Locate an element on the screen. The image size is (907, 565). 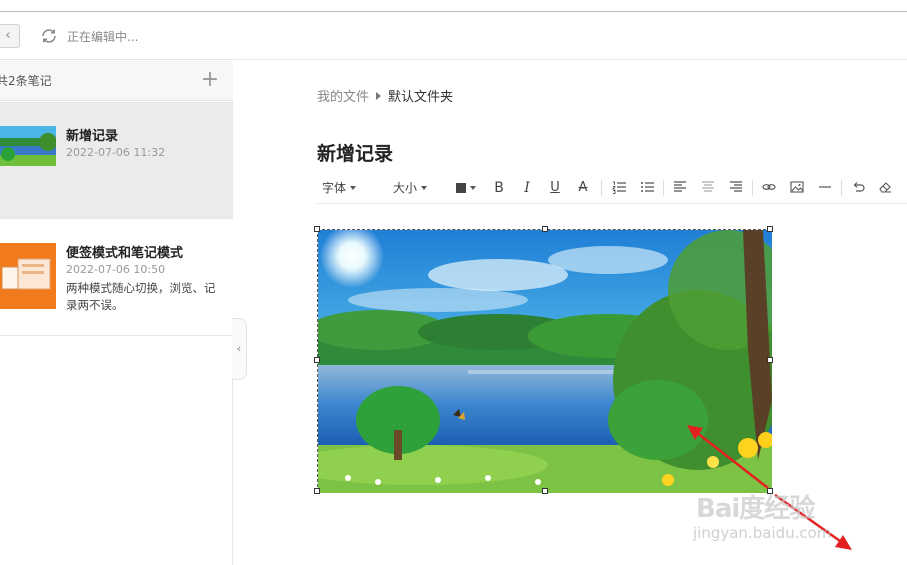
note-date: 2022-07-06 10:50 is located at coordinates (116, 269).